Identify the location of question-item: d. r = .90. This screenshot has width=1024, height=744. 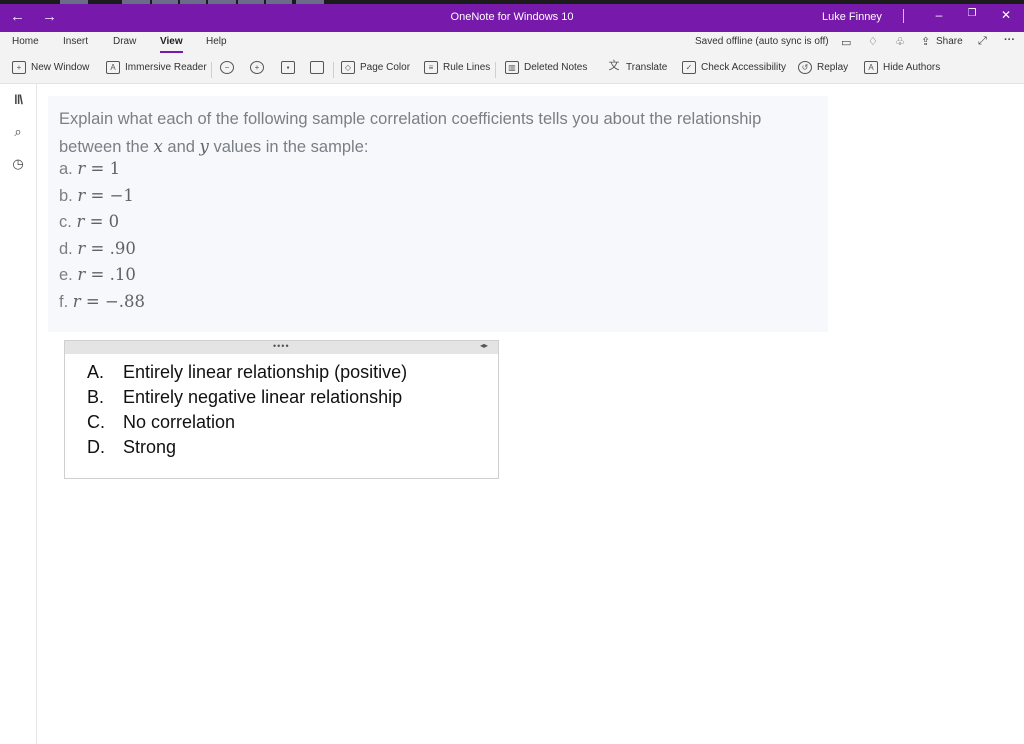
(97, 248).